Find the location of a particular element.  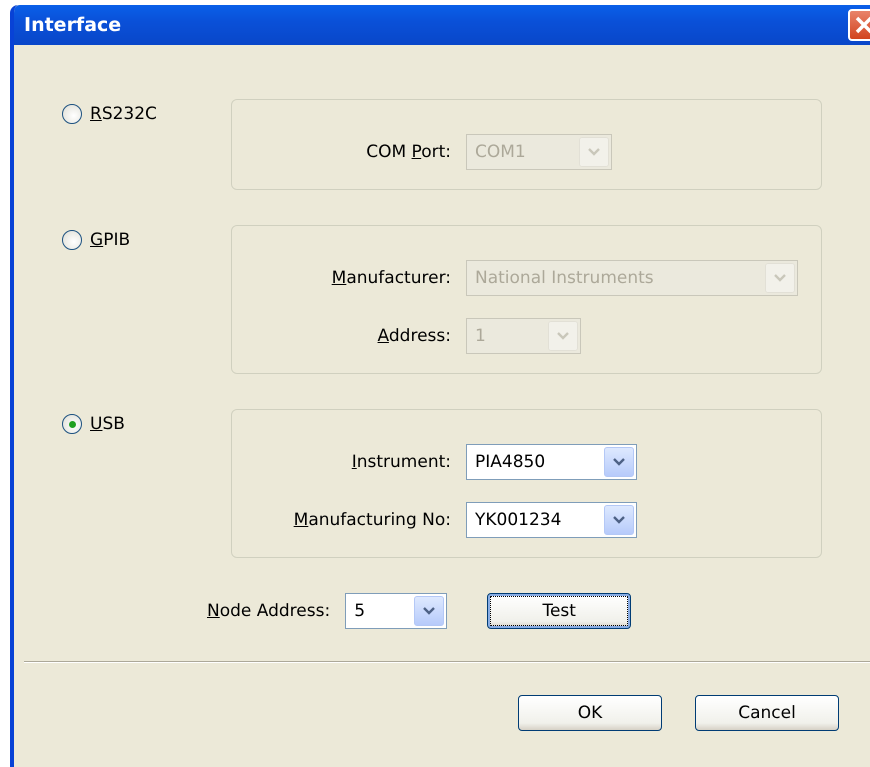

radio-label: GPIB is located at coordinates (110, 240).